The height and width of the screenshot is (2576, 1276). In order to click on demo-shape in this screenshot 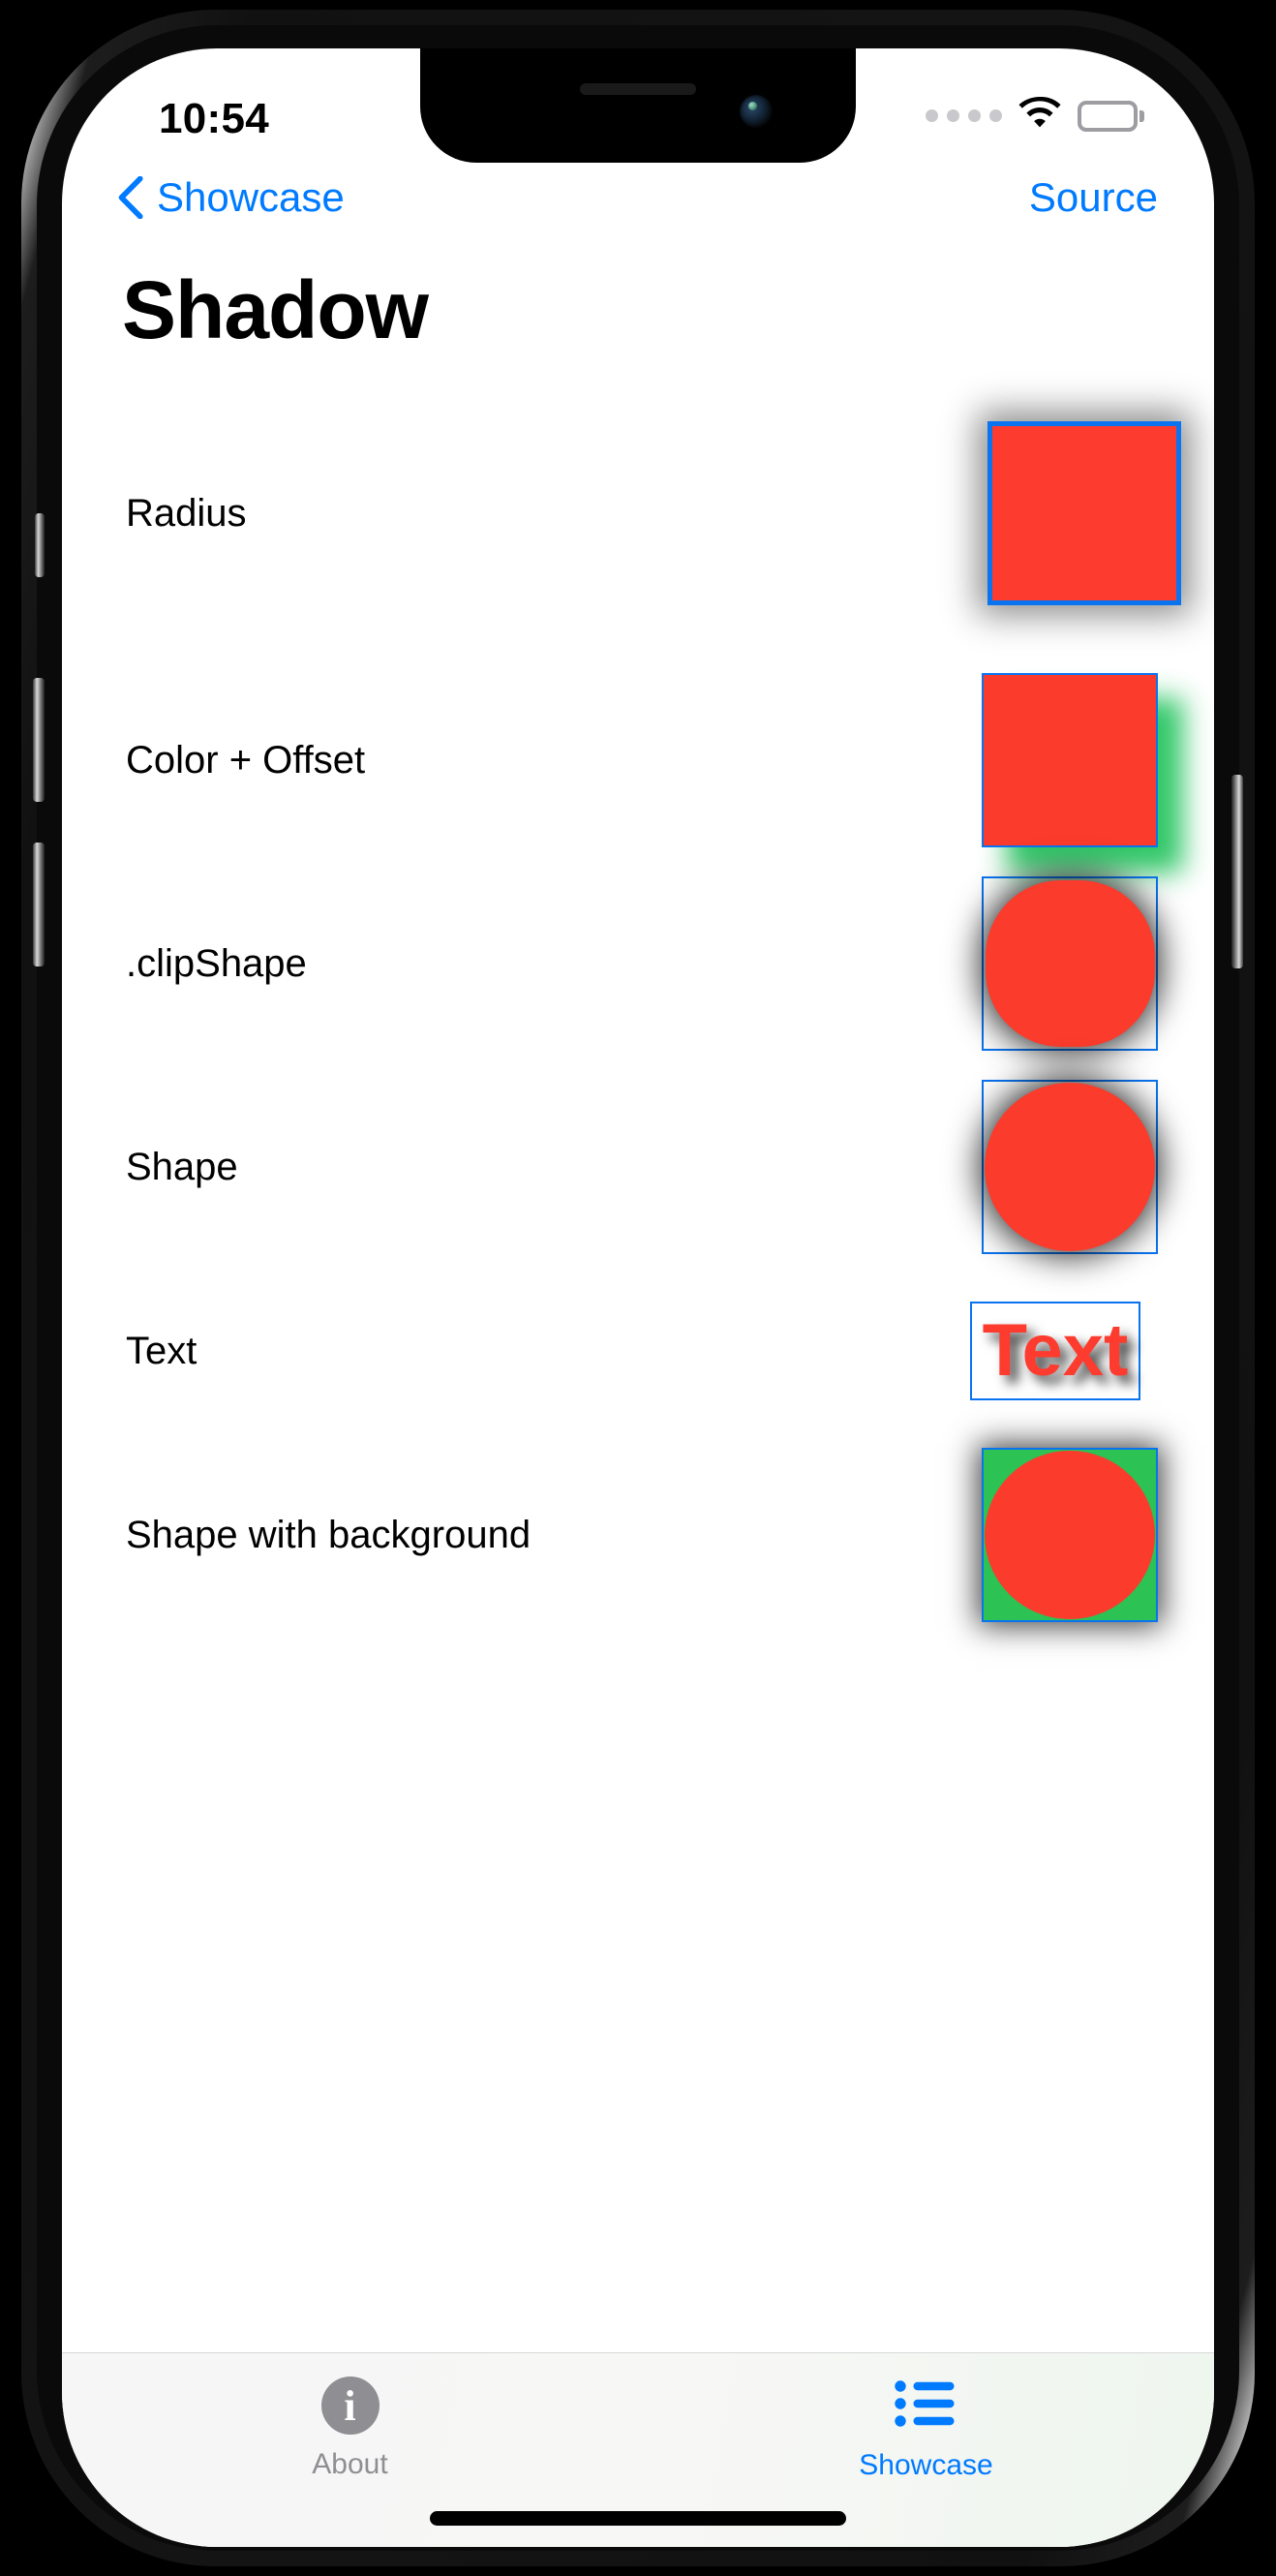, I will do `click(1070, 1167)`.